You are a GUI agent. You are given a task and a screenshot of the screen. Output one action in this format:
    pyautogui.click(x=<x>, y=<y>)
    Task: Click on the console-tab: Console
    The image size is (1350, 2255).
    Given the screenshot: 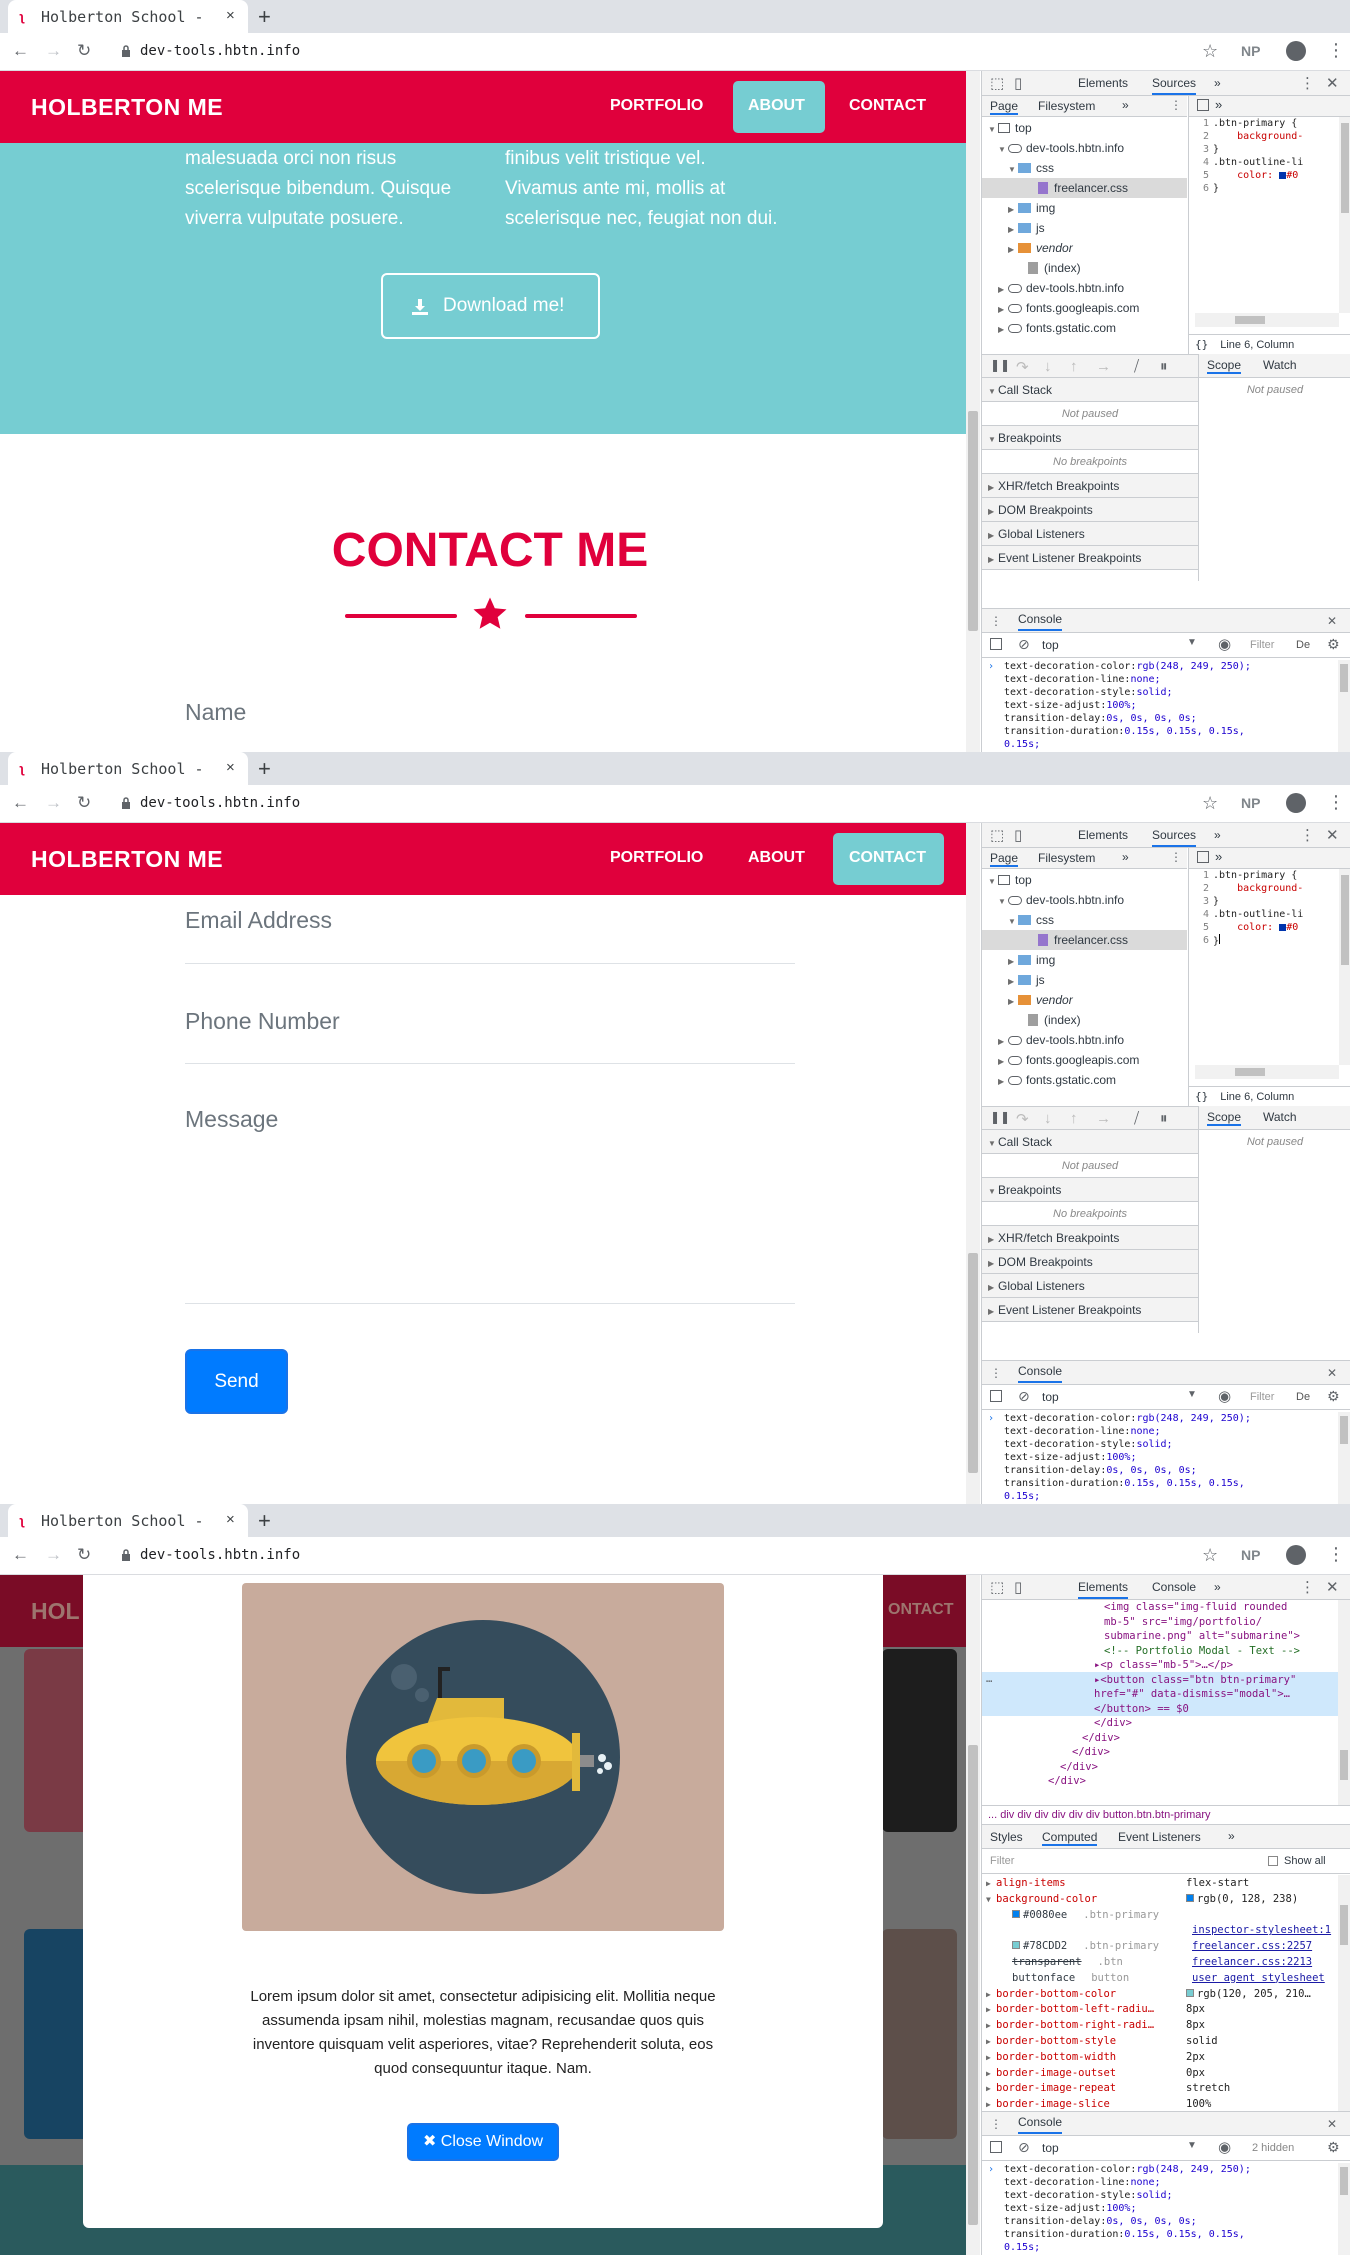 What is the action you would take?
    pyautogui.click(x=1040, y=1372)
    